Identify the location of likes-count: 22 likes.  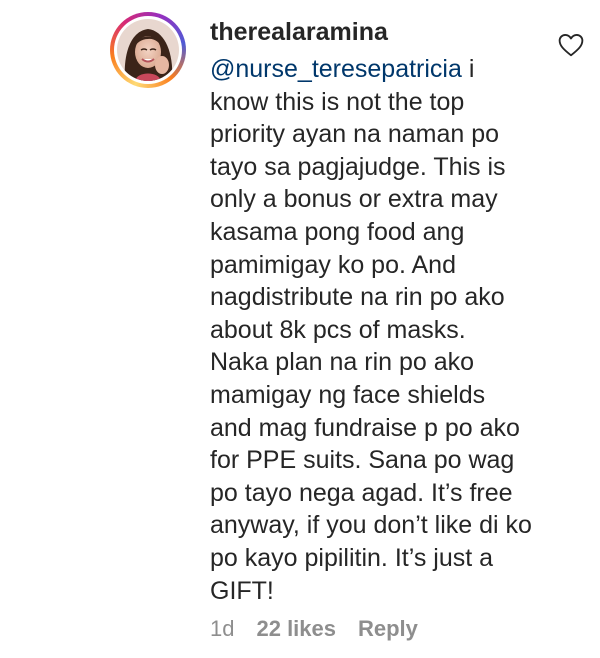
(296, 629).